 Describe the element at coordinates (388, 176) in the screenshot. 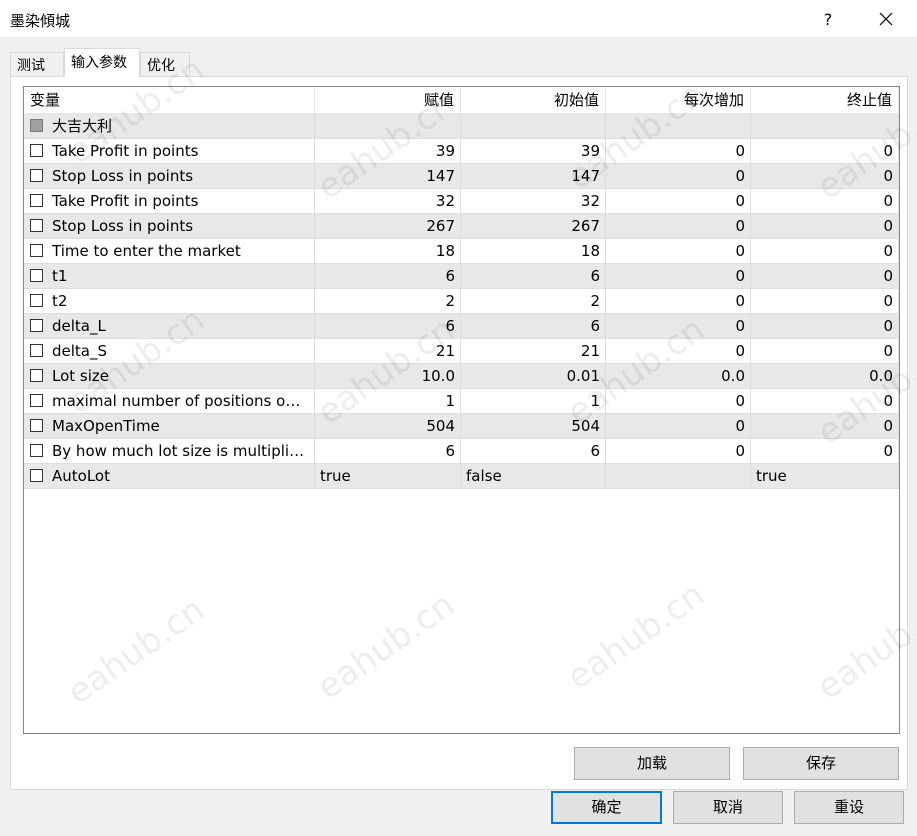

I see `cell-value: 147` at that location.